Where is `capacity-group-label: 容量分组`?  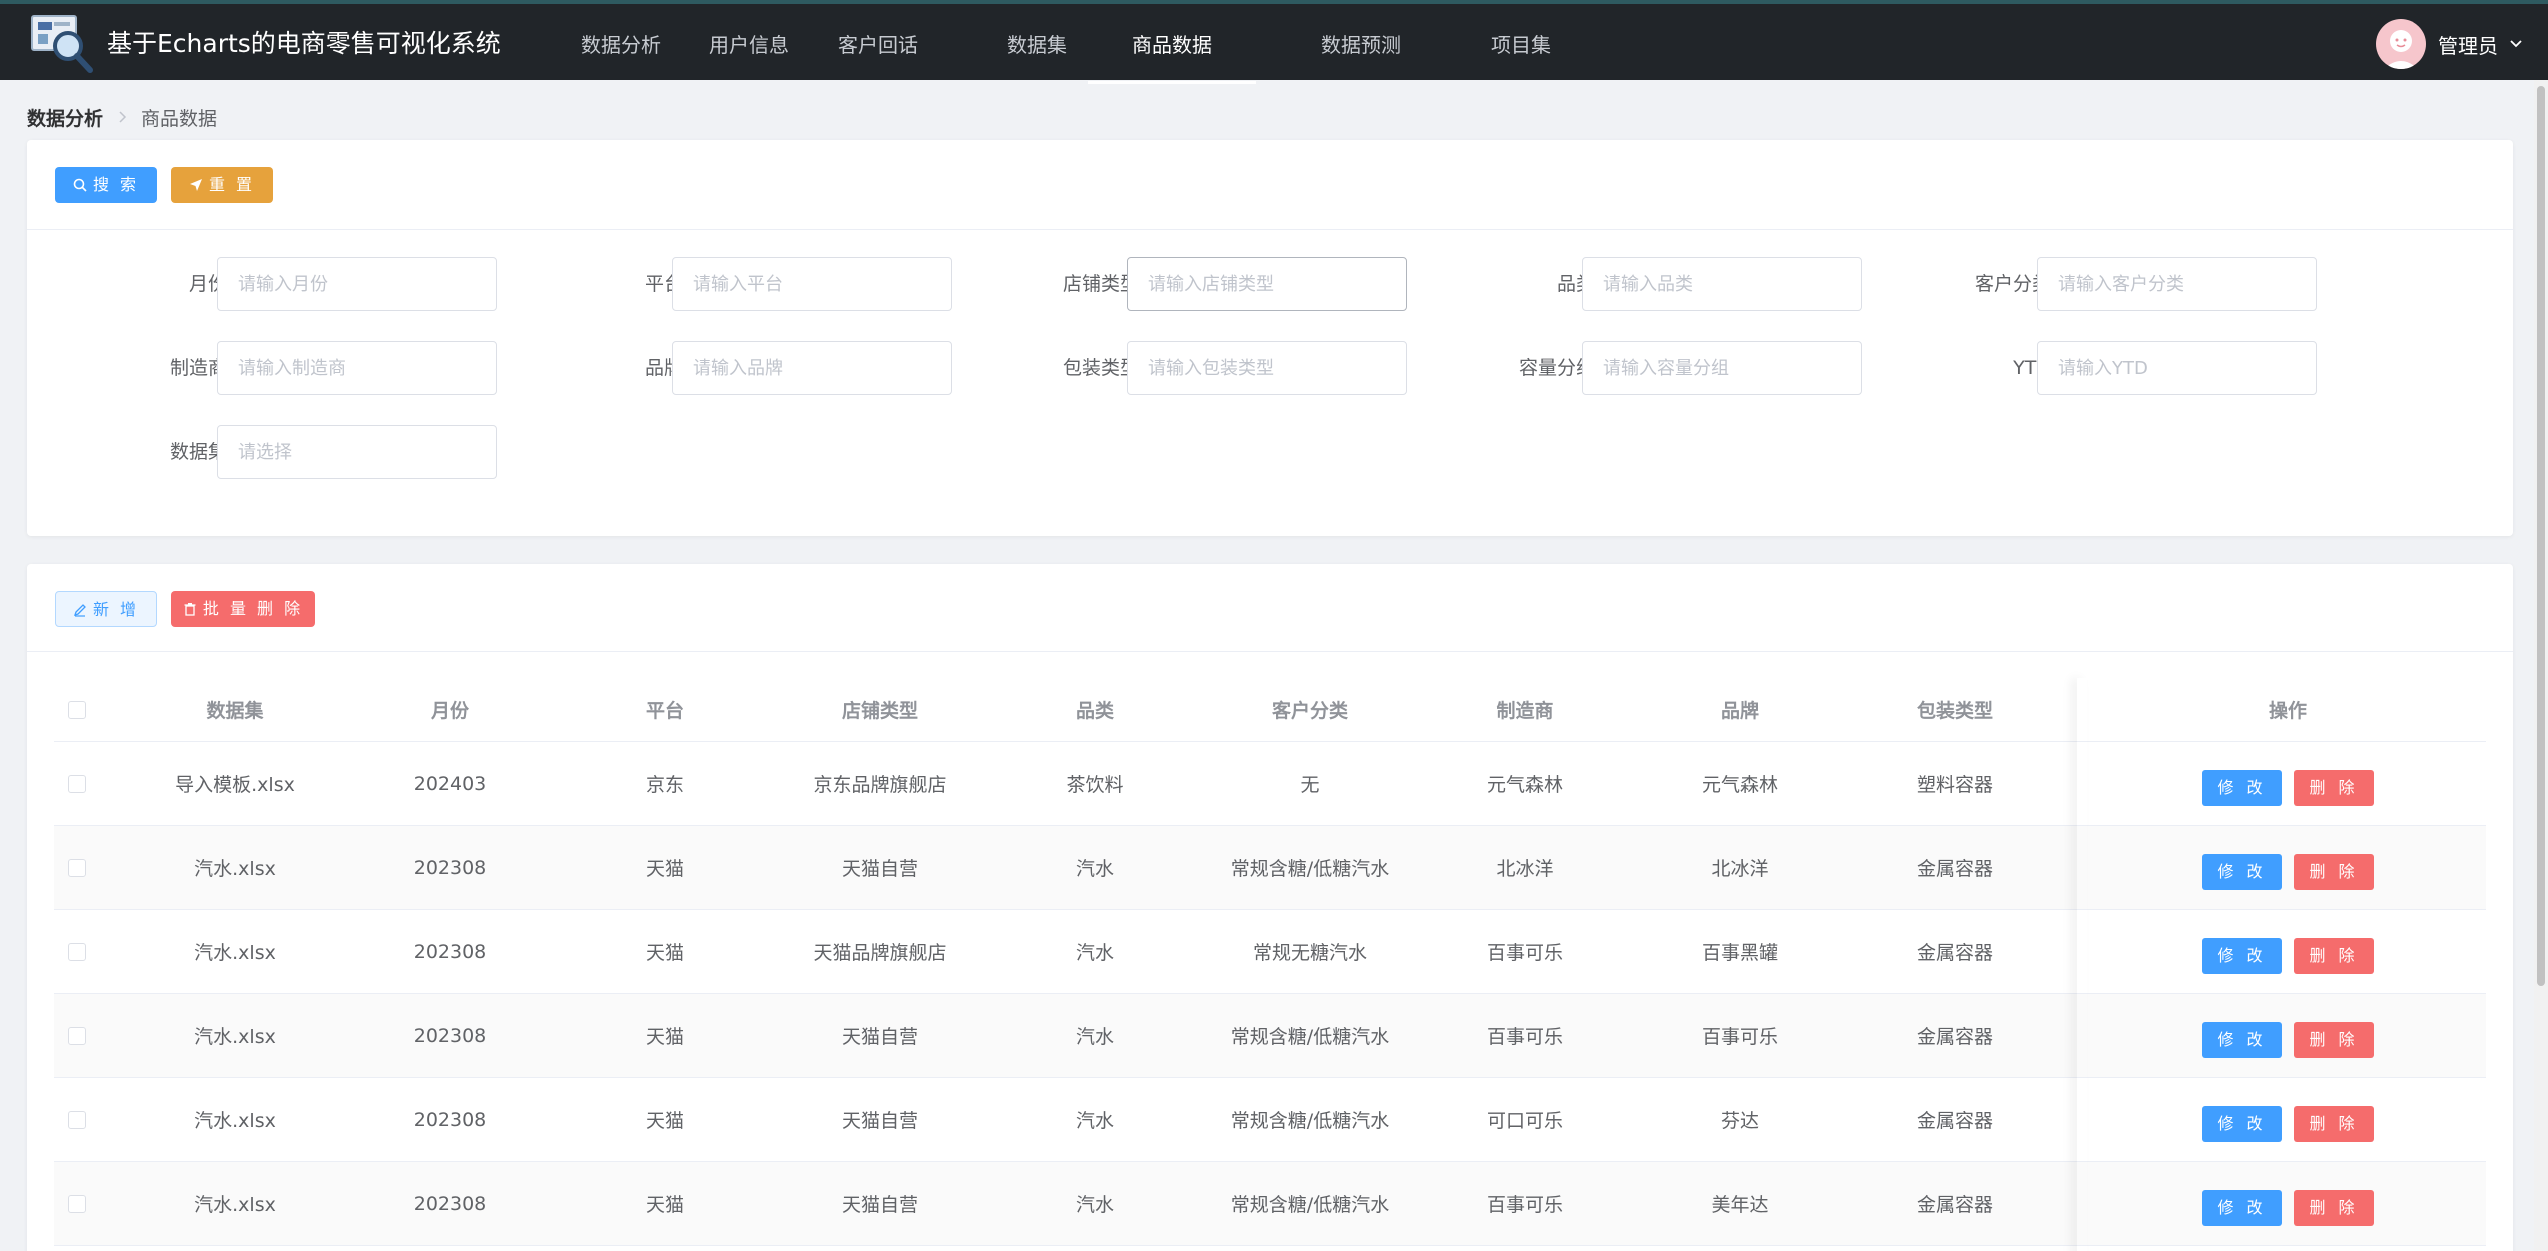 capacity-group-label: 容量分组 is located at coordinates (1556, 368).